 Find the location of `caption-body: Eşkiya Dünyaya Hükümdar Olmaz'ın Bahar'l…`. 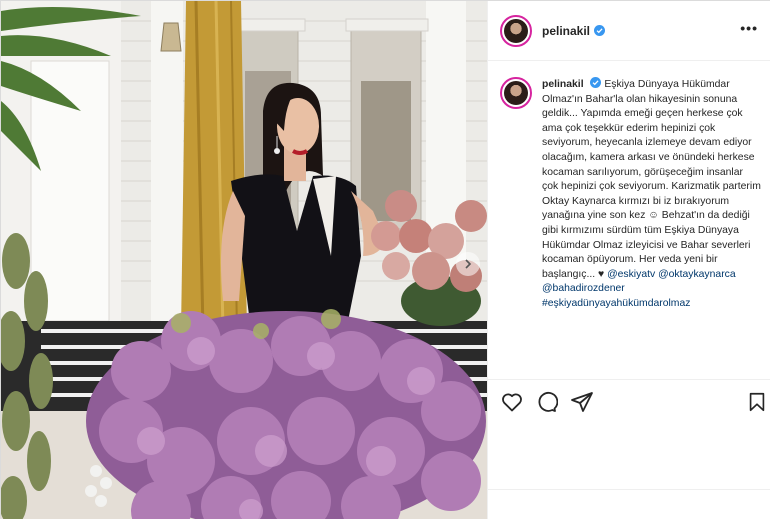

caption-body: Eşkiya Dünyaya Hükümdar Olmaz'ın Bahar'l… is located at coordinates (651, 179).